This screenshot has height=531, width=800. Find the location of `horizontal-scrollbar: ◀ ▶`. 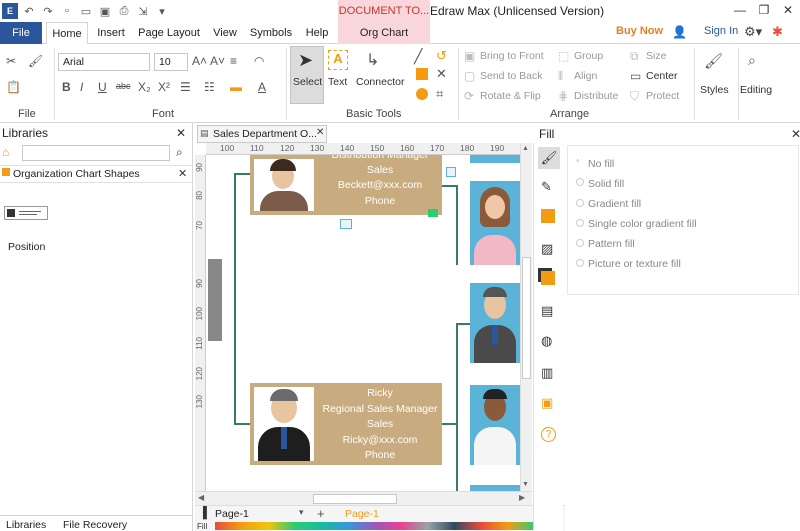

horizontal-scrollbar: ◀ ▶ is located at coordinates (363, 498).